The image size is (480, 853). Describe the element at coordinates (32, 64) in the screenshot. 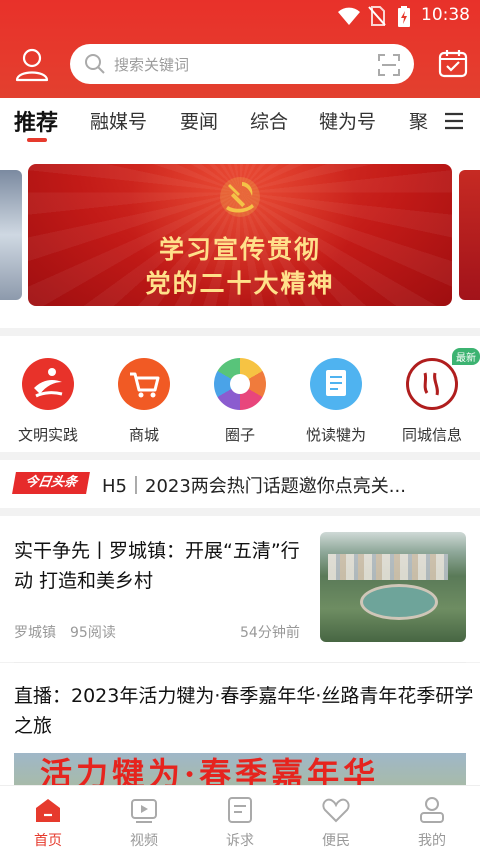

I see `user-profile-icon` at that location.